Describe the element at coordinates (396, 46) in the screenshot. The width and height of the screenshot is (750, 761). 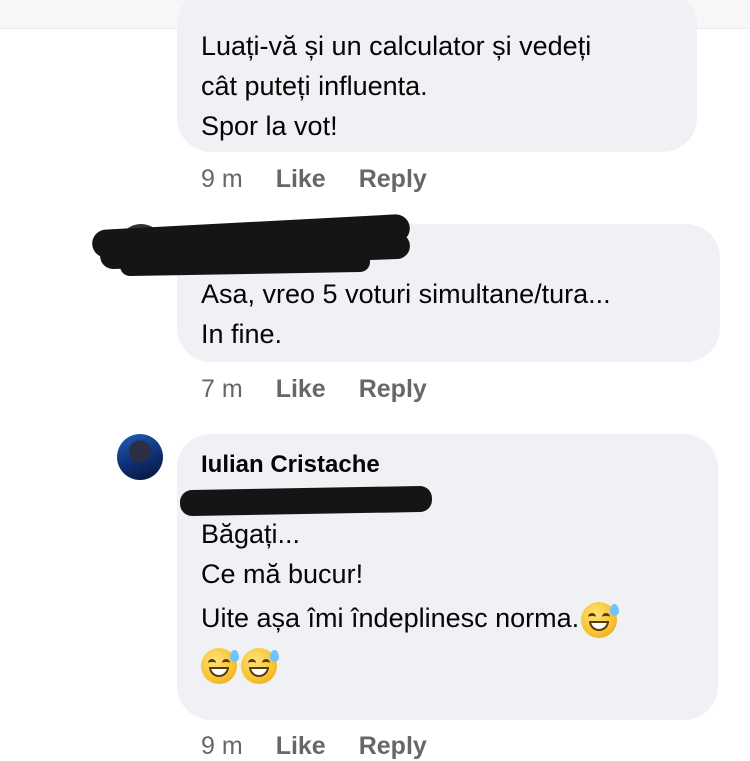
I see `comment-text: Luați-vă și un calculator și vedeți` at that location.